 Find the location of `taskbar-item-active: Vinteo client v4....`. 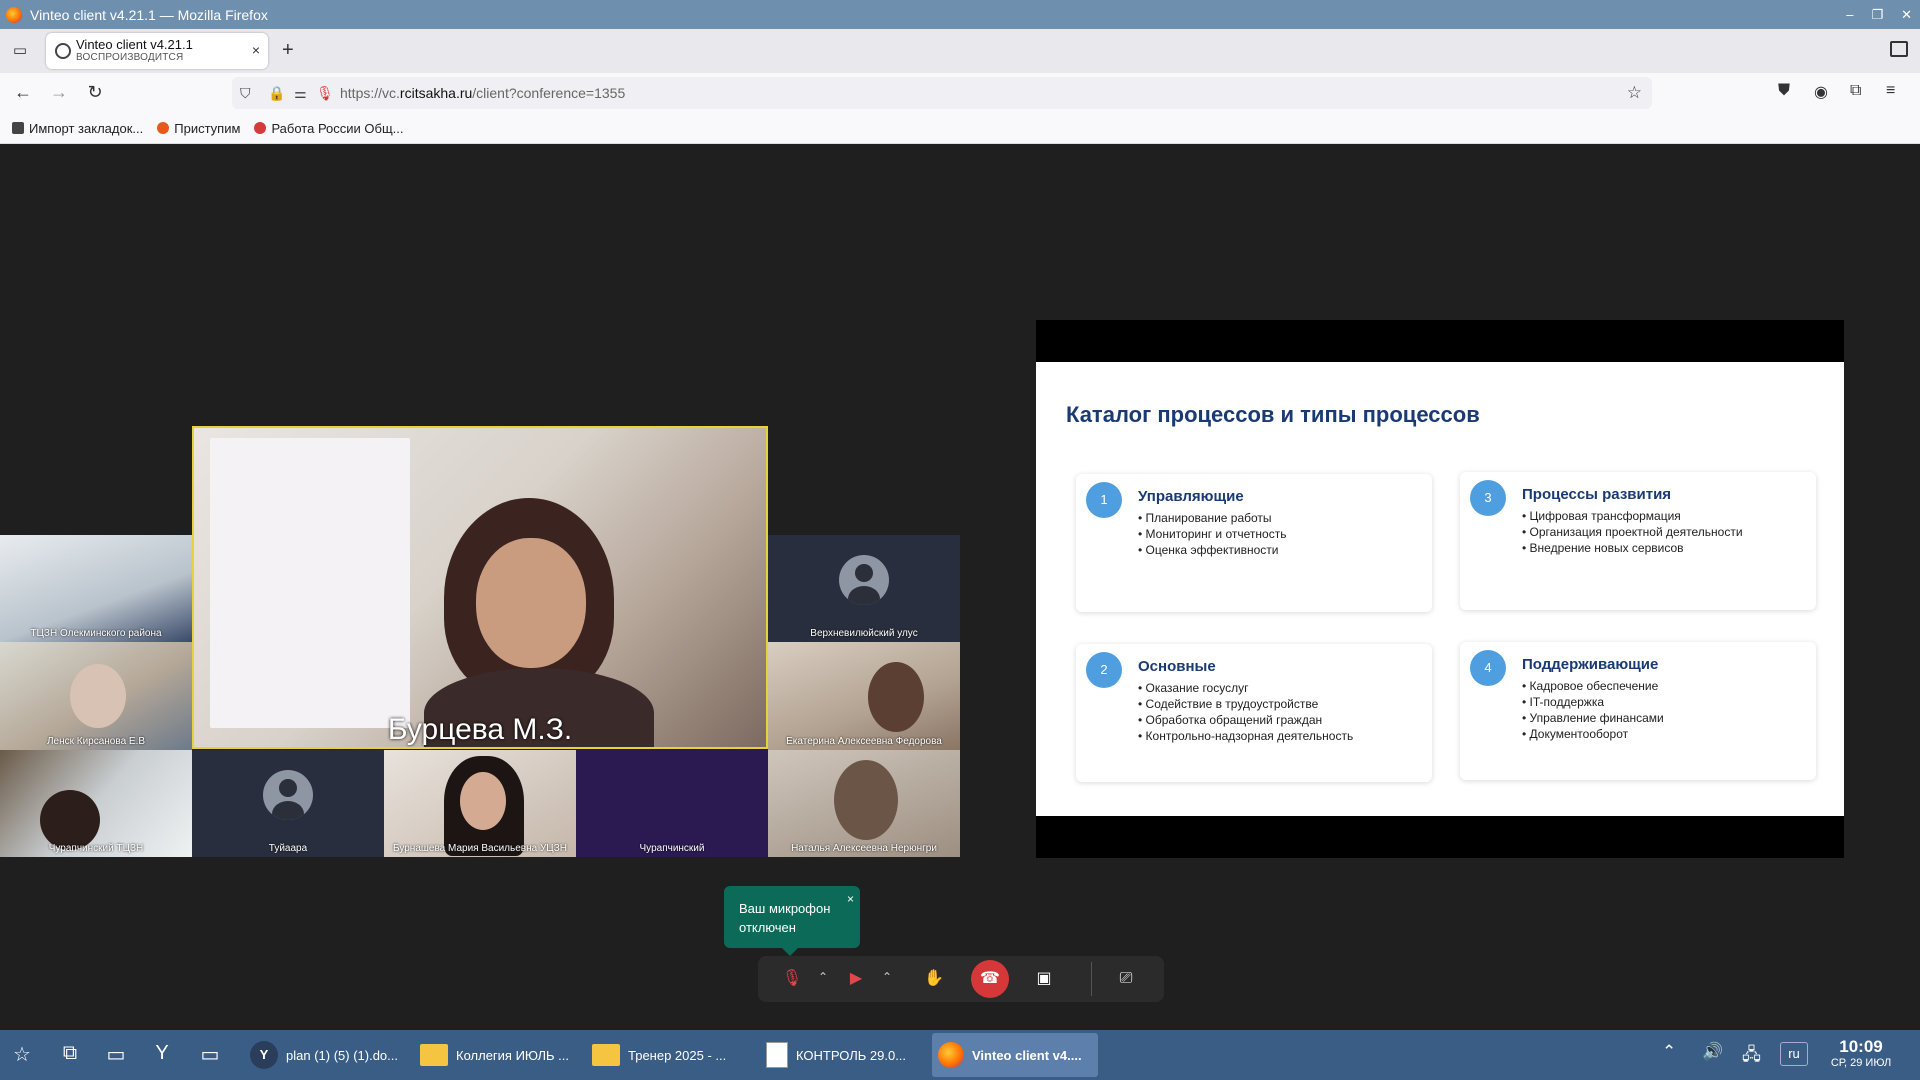

taskbar-item-active: Vinteo client v4.... is located at coordinates (1015, 1055).